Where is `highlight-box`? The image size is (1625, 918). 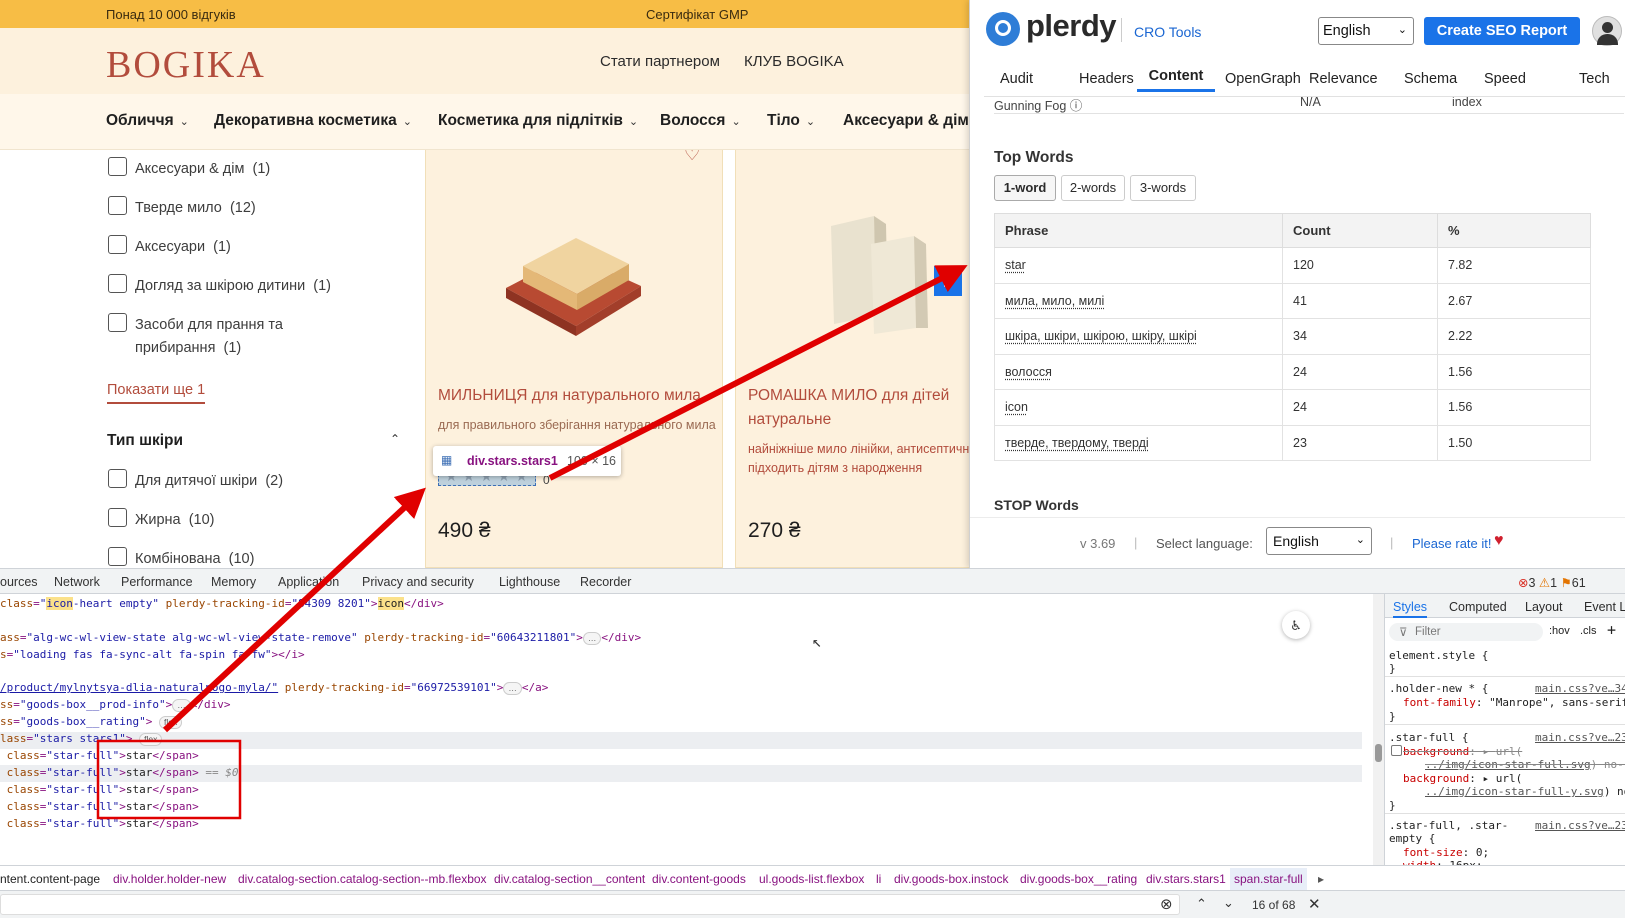 highlight-box is located at coordinates (169, 779).